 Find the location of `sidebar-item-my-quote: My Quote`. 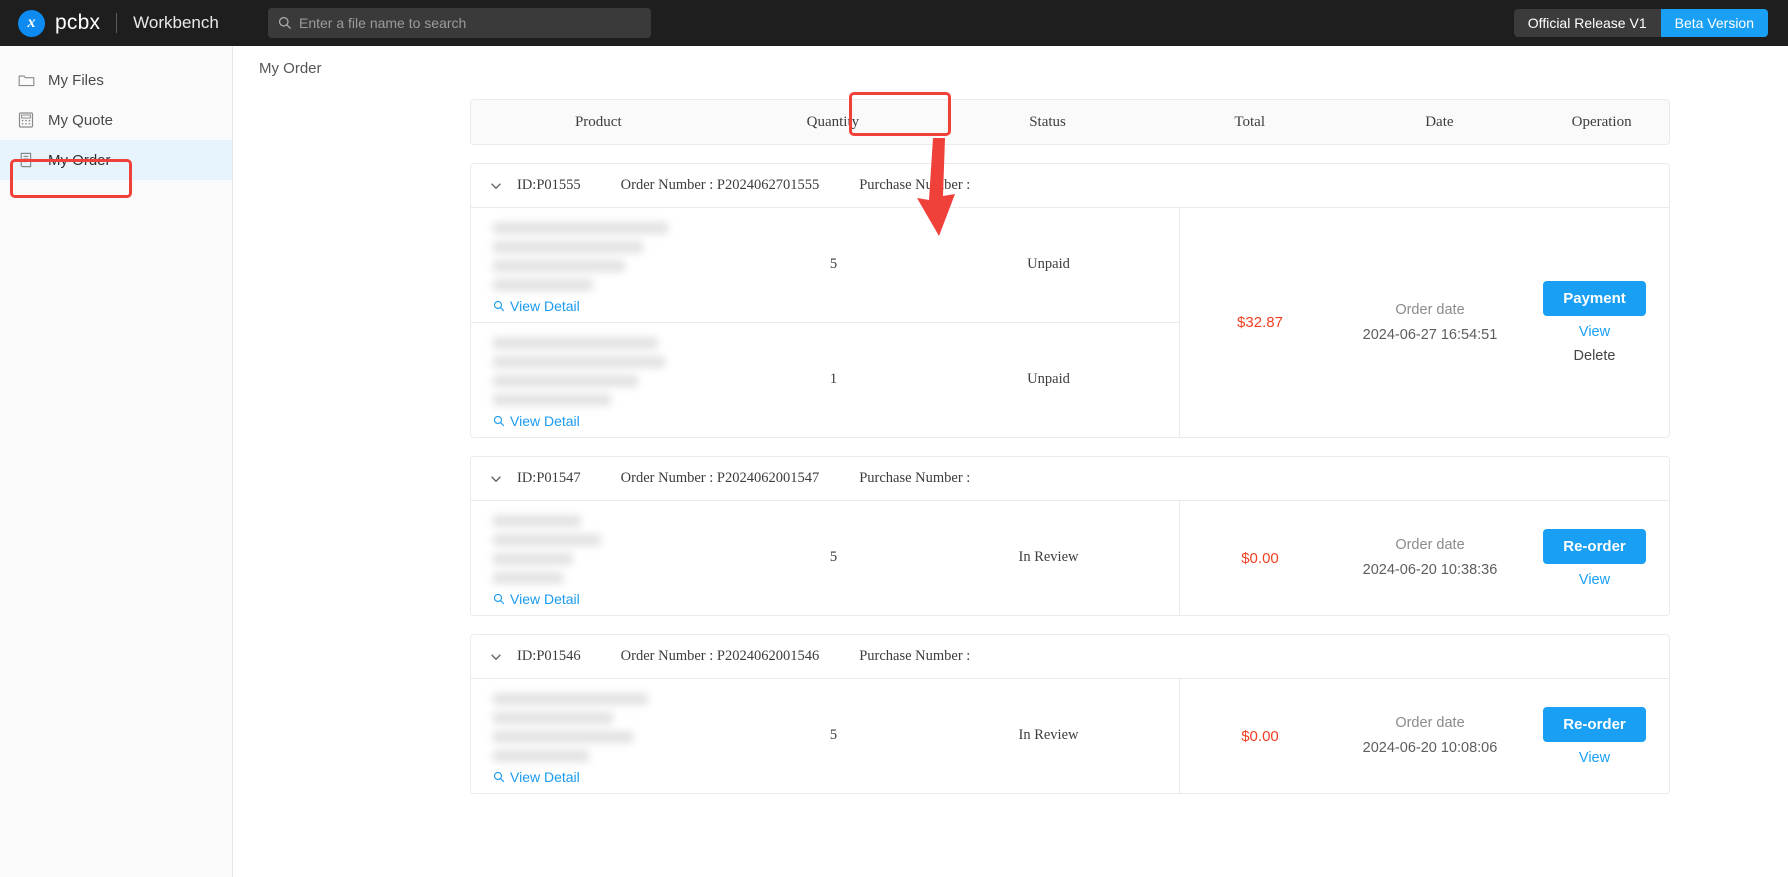

sidebar-item-my-quote: My Quote is located at coordinates (116, 120).